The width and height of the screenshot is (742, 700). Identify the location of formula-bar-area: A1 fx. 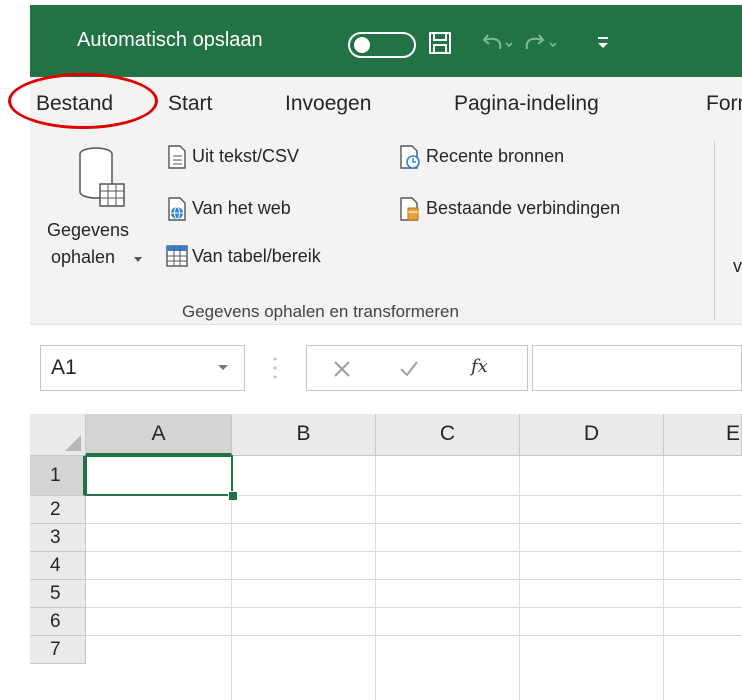
(386, 369).